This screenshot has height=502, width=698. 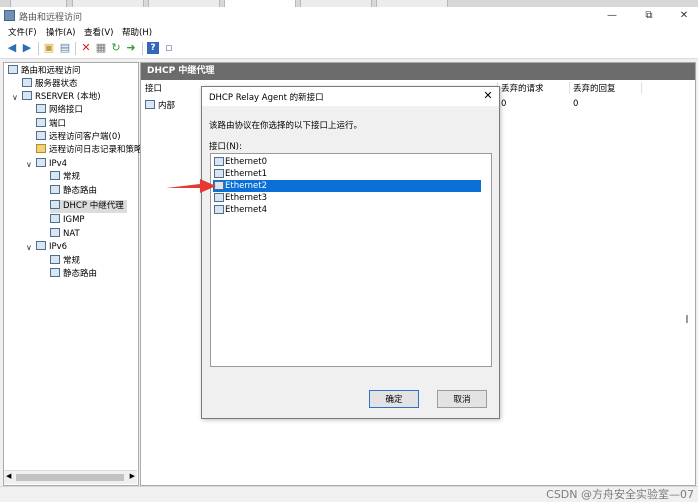 I want to click on tree-node-ipv6-general: 常规, so click(x=65, y=261).